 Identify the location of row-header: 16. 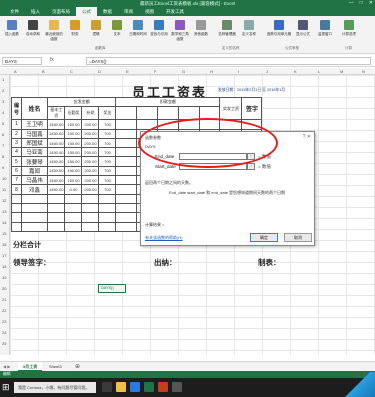
(4, 244).